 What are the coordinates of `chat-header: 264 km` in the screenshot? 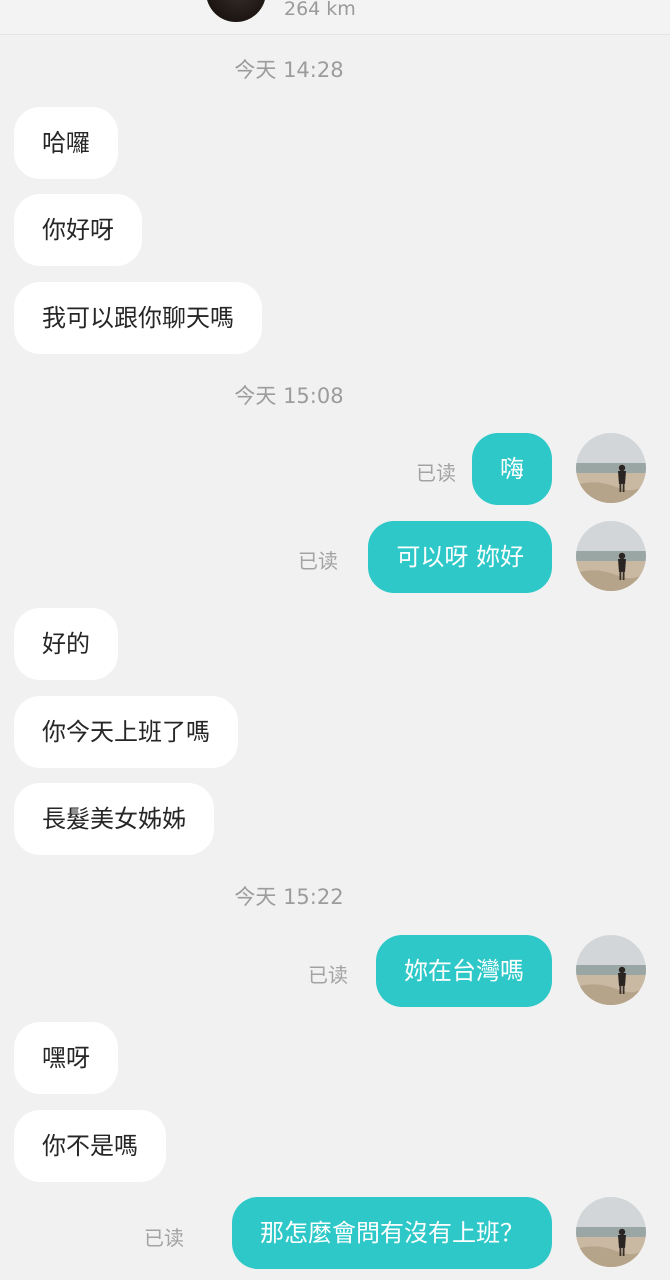 It's located at (335, 17).